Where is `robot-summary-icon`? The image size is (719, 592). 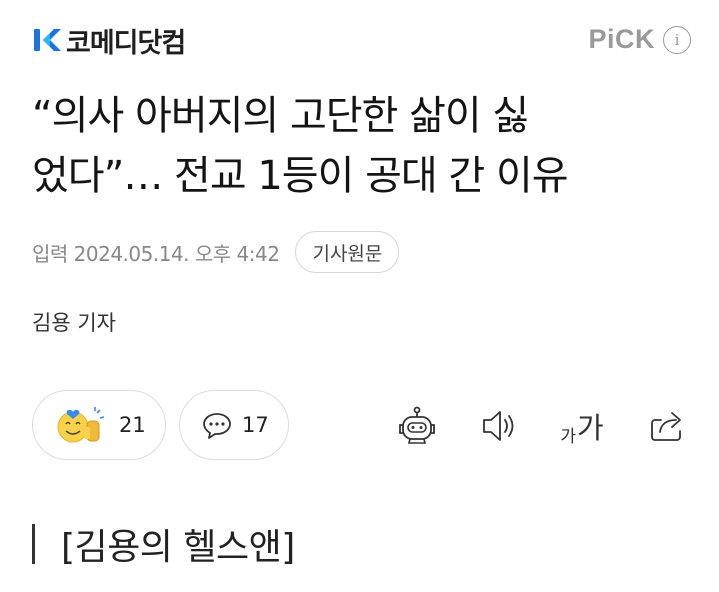 robot-summary-icon is located at coordinates (417, 425).